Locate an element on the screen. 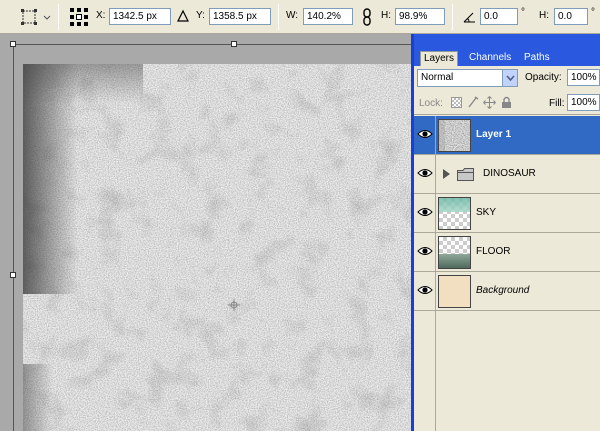 This screenshot has height=431, width=600. layer-row-floor: FLOOR is located at coordinates (507, 252).